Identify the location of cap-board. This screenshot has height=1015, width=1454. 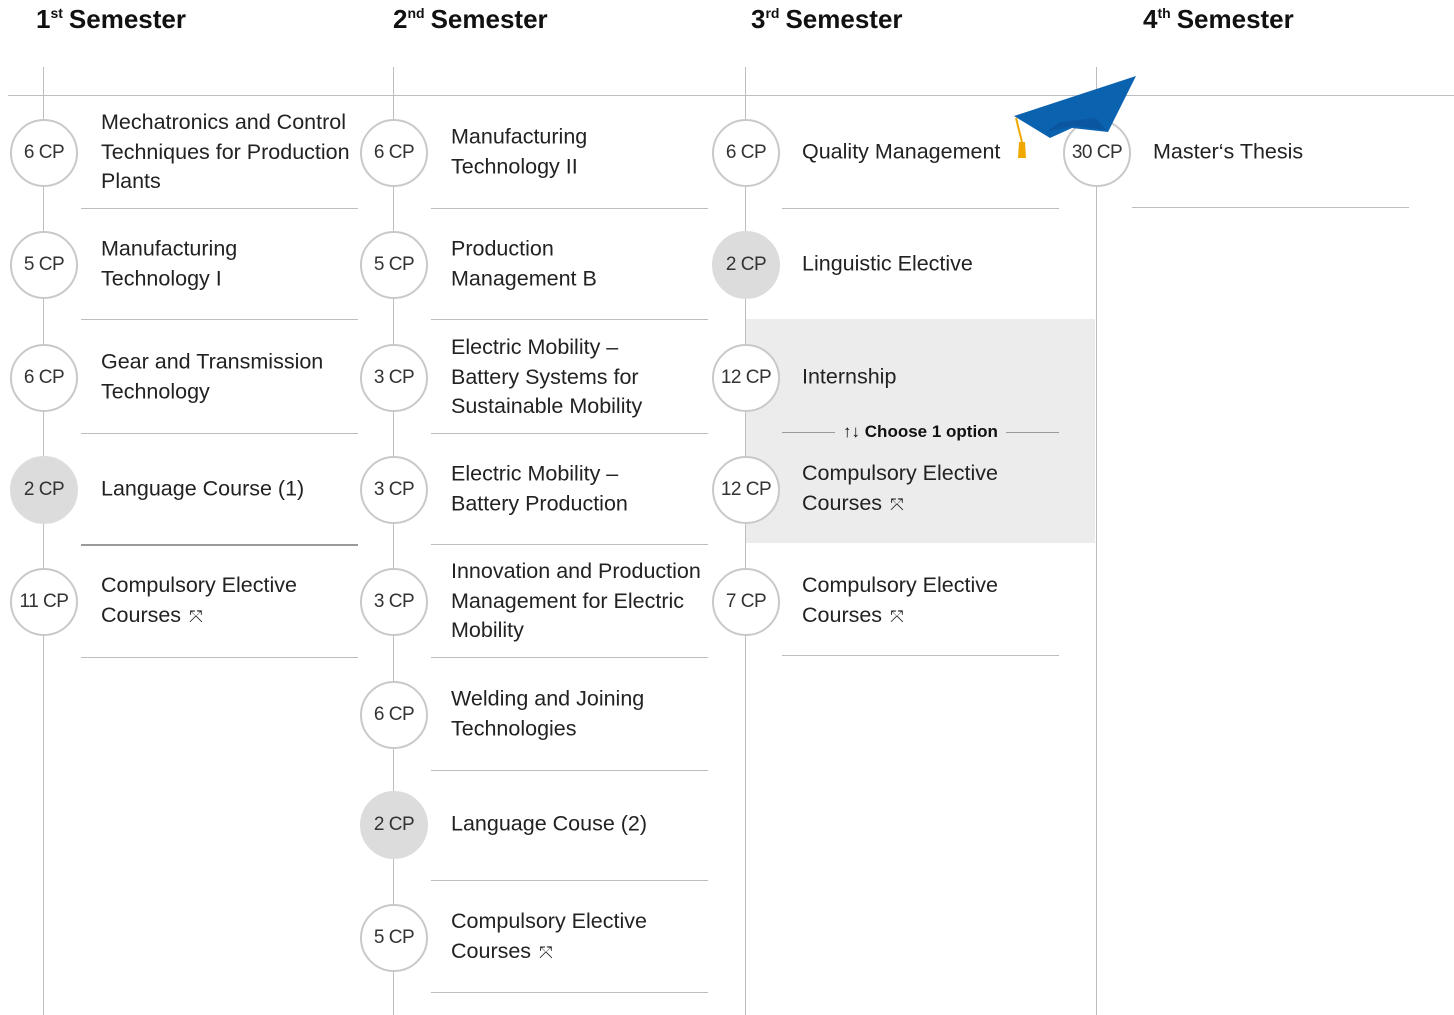
(1075, 107).